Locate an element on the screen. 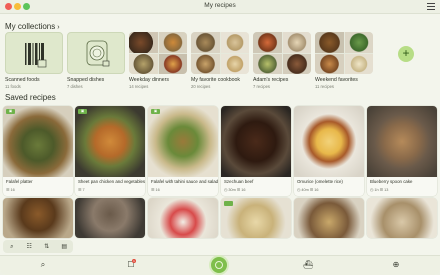  recipe-card: Blueberry spoon cake ◷ 1h ☰ 13 is located at coordinates (402, 151).